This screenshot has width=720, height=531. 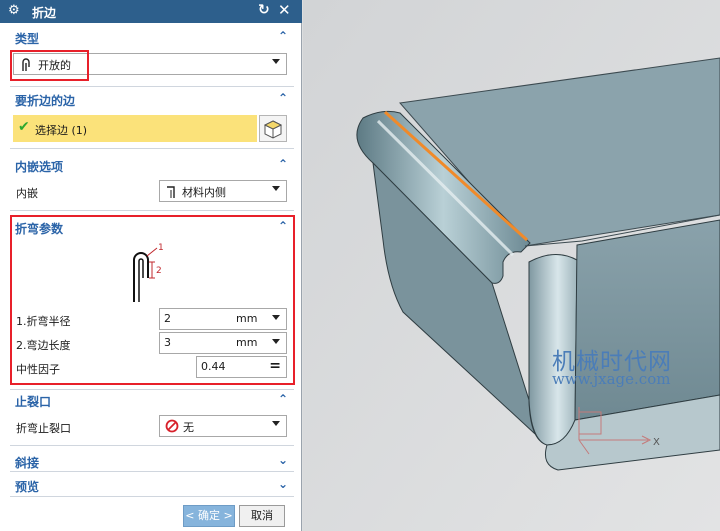 I want to click on check-icon: ✔, so click(x=24, y=127).